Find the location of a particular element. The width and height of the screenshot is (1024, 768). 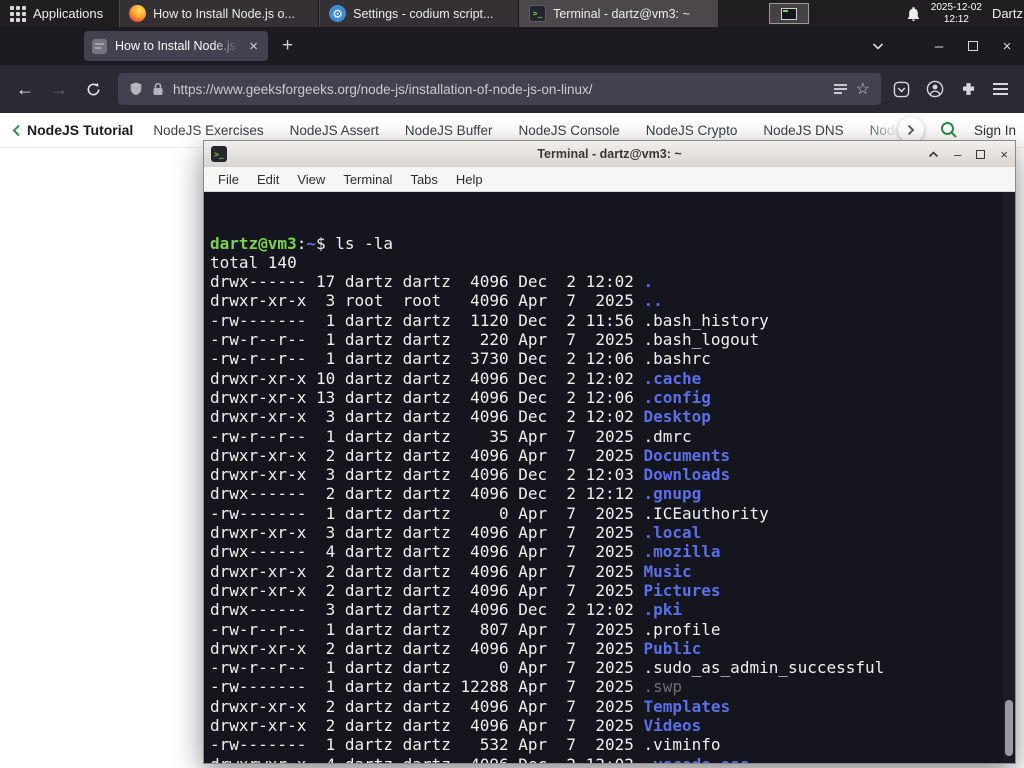

terminal-window-controls: – × is located at coordinates (968, 154).